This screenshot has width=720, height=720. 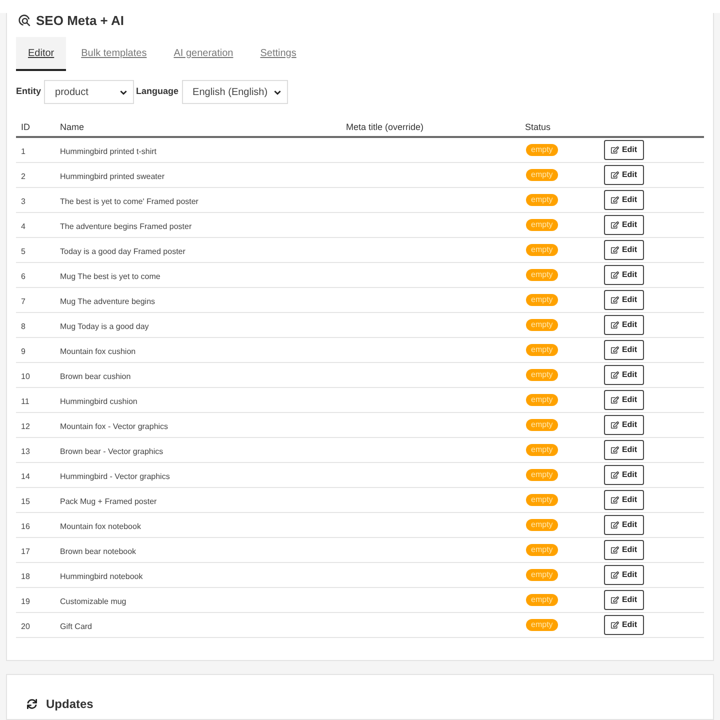 What do you see at coordinates (41, 54) in the screenshot?
I see `tab: Editor` at bounding box center [41, 54].